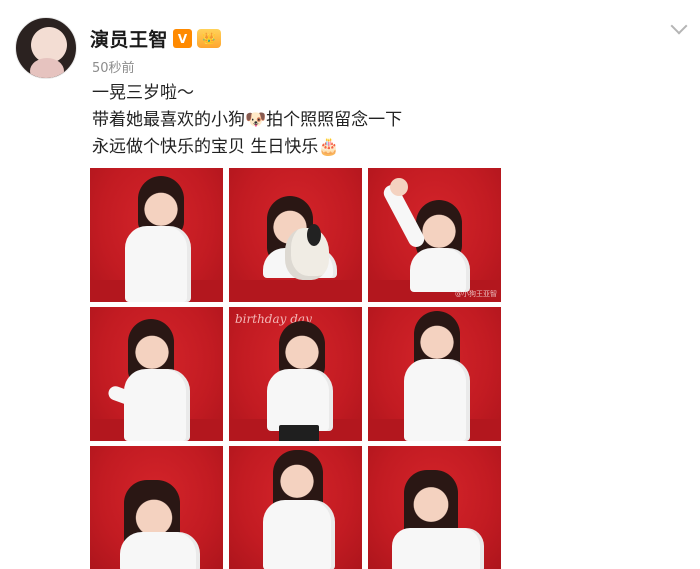 The width and height of the screenshot is (700, 569). What do you see at coordinates (129, 38) in the screenshot?
I see `username: 演员王智` at bounding box center [129, 38].